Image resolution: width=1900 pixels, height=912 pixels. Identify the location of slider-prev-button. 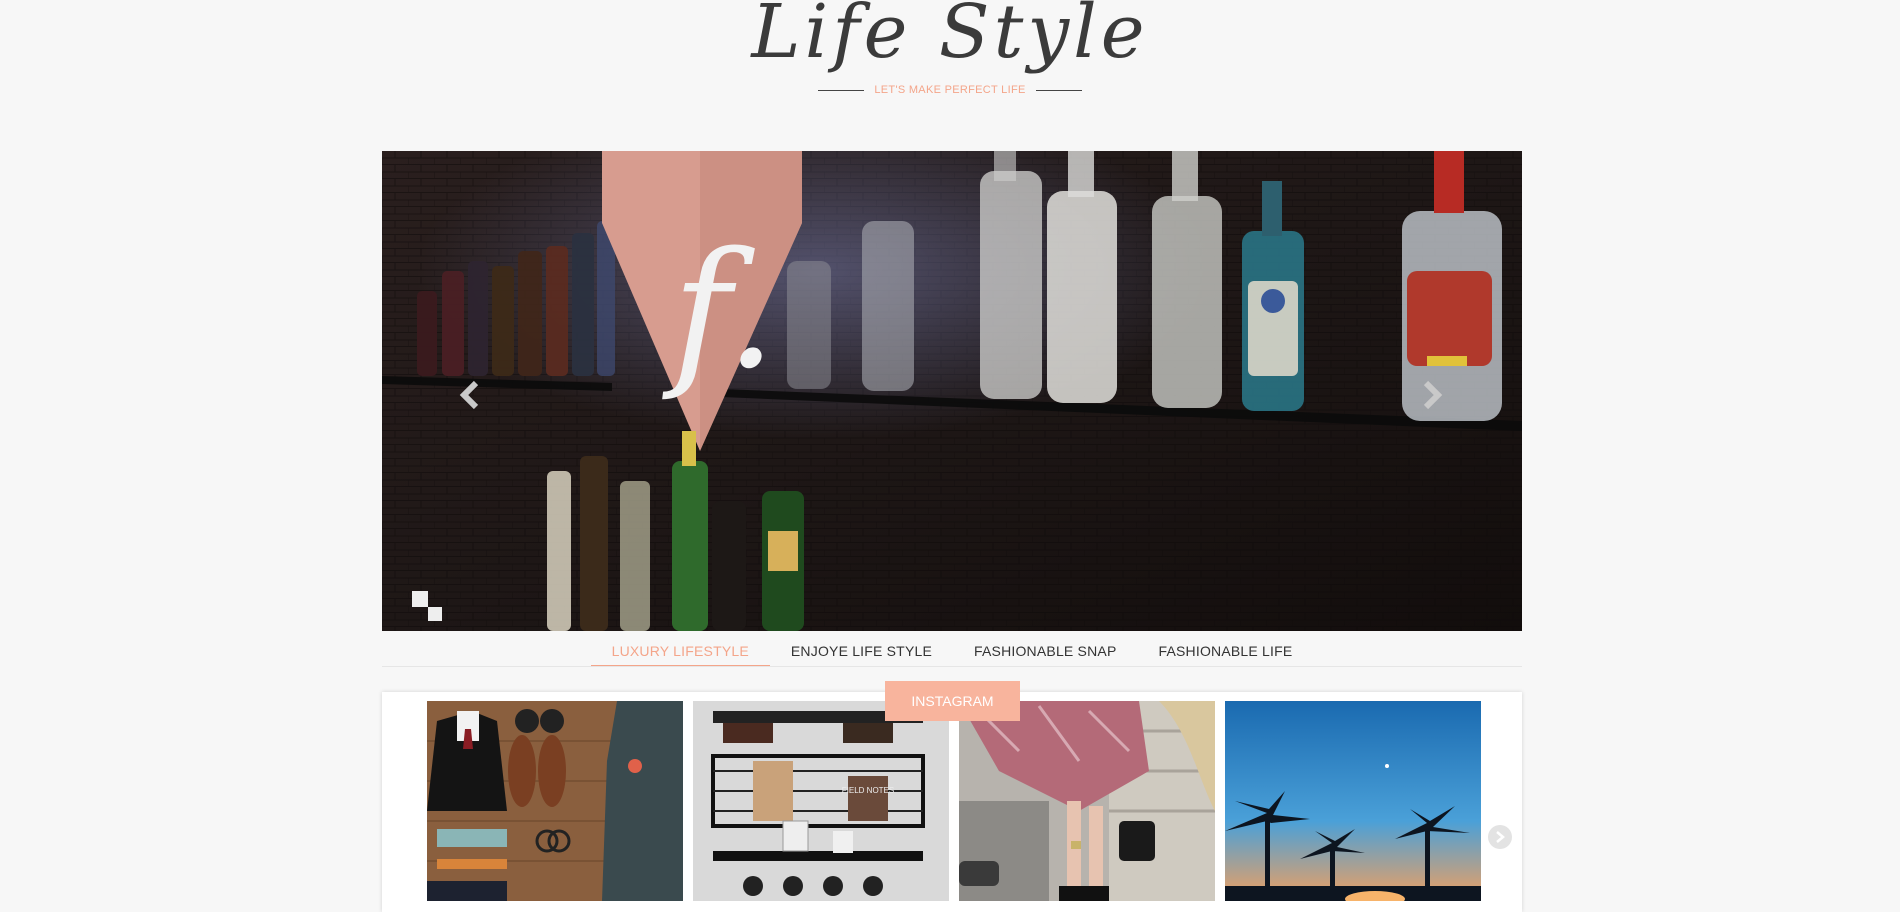
(470, 395).